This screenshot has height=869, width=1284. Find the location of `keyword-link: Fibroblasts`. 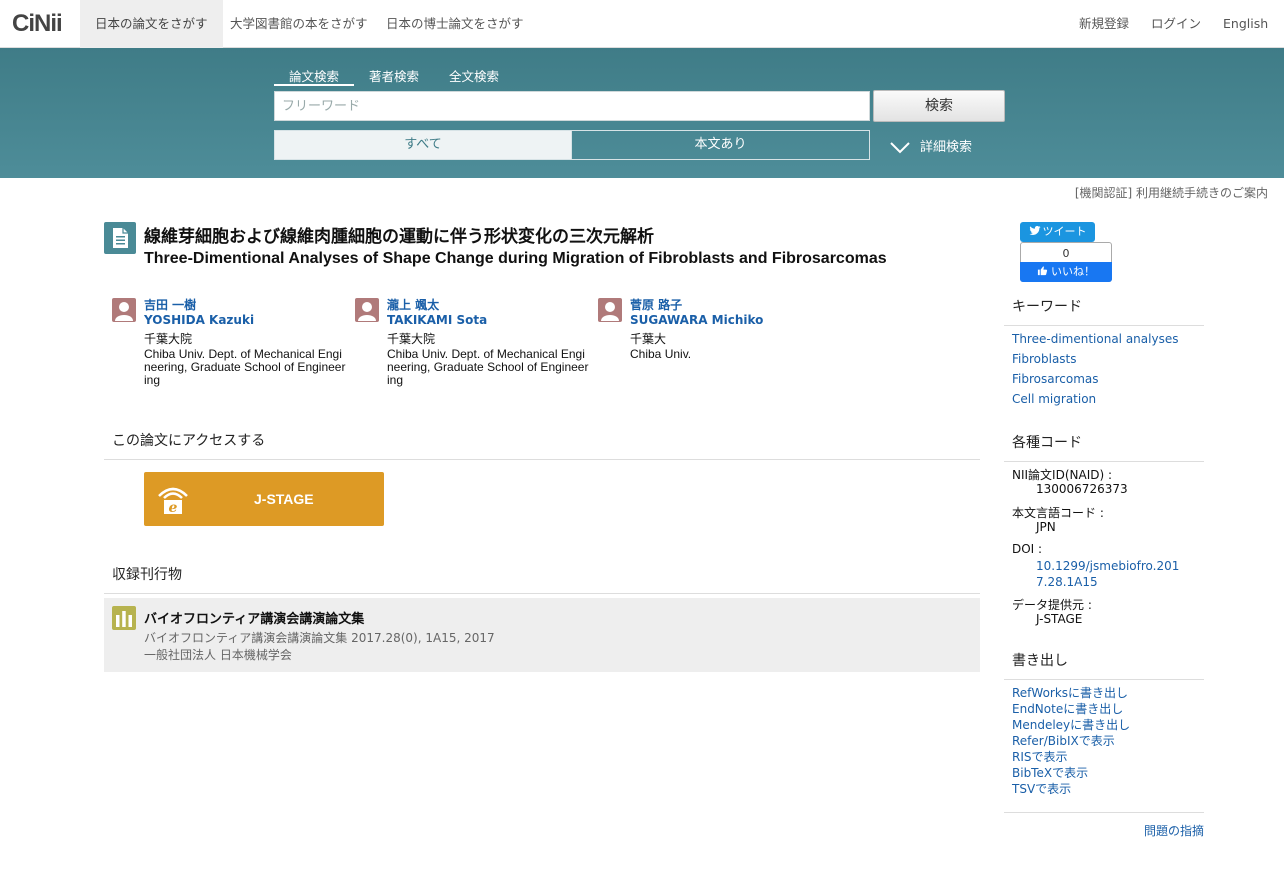

keyword-link: Fibroblasts is located at coordinates (1044, 359).